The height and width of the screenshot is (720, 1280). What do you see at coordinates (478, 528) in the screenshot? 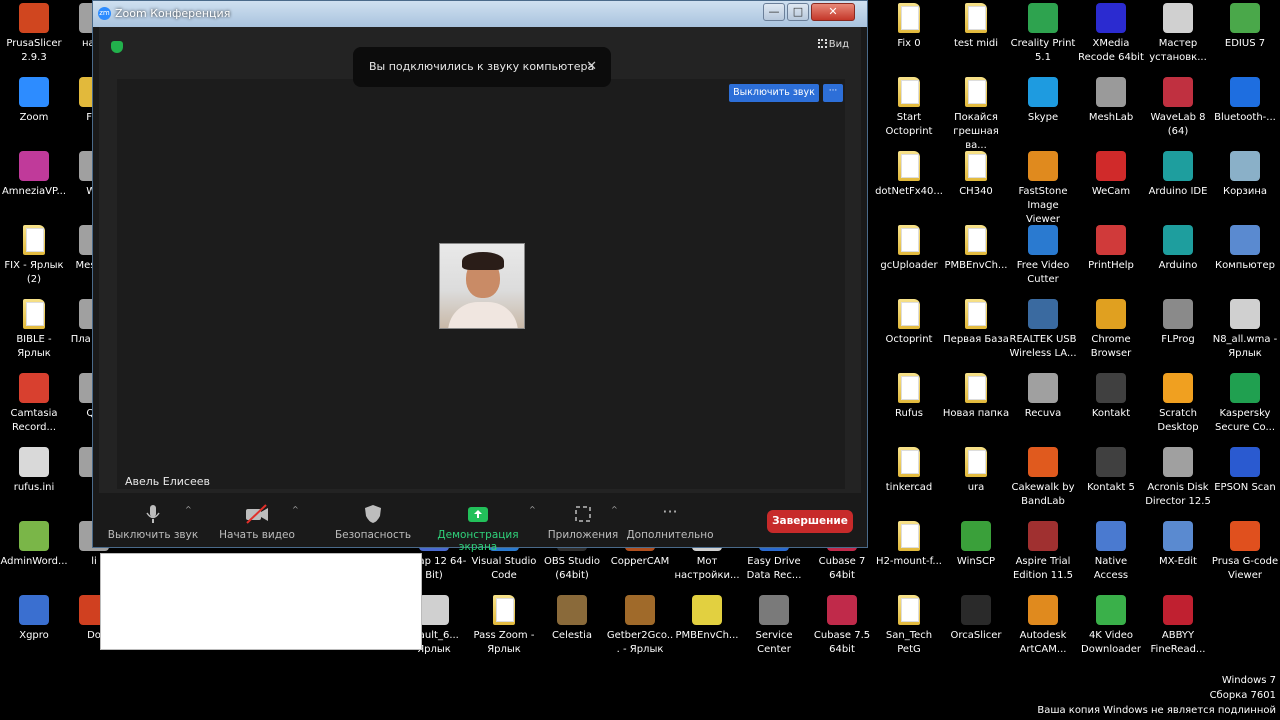
I see `share-screen-button: Демонстрация экрана` at bounding box center [478, 528].